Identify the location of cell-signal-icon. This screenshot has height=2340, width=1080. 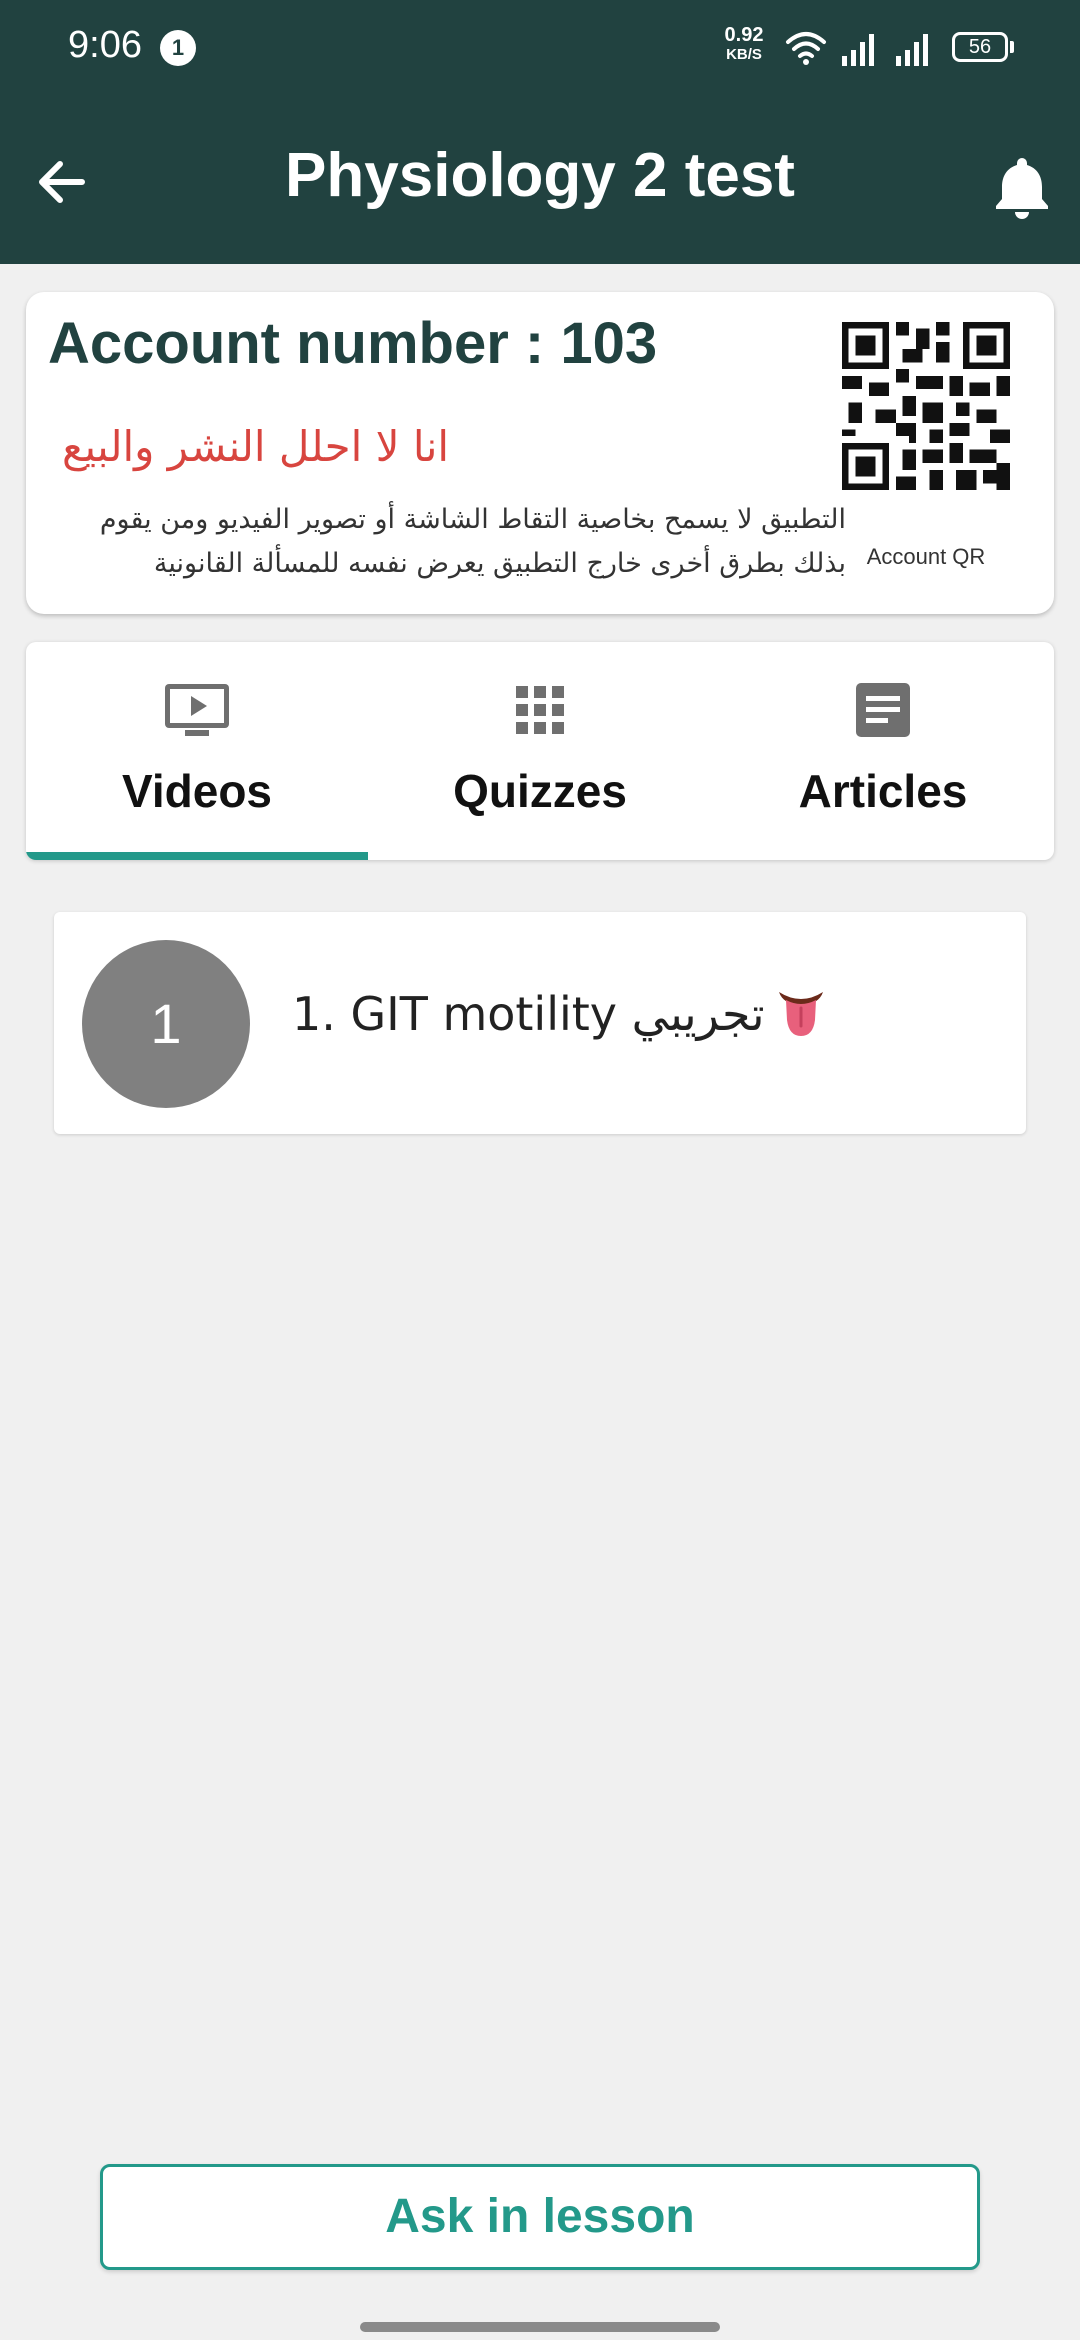
(858, 50).